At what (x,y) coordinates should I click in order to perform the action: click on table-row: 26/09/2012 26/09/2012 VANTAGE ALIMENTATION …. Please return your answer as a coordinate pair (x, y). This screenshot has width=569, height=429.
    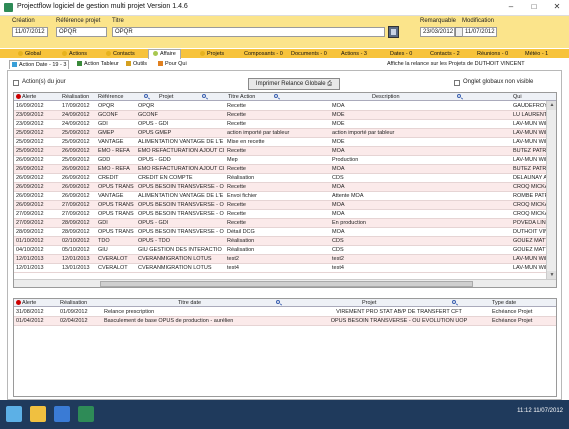
    Looking at the image, I should click on (280, 196).